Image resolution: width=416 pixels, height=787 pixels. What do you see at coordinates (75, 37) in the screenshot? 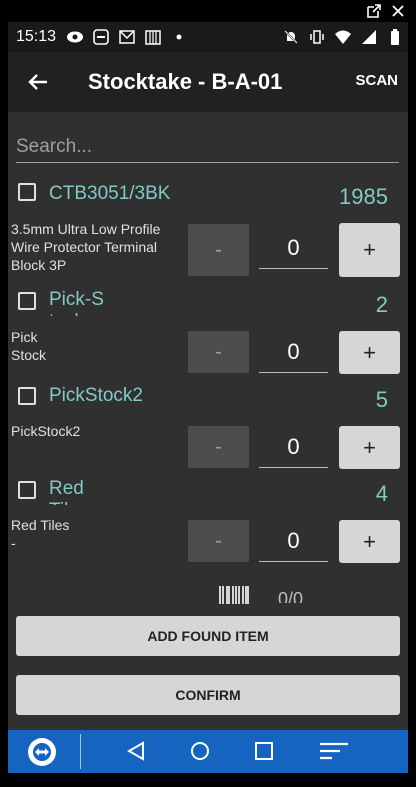
I see `eye-icon` at bounding box center [75, 37].